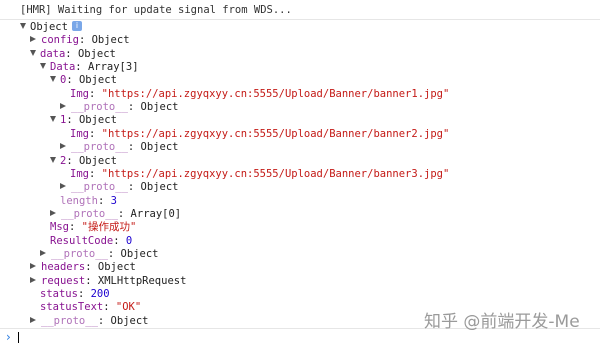 This screenshot has height=346, width=600. I want to click on prompt-chevron-icon: ›, so click(8, 337).